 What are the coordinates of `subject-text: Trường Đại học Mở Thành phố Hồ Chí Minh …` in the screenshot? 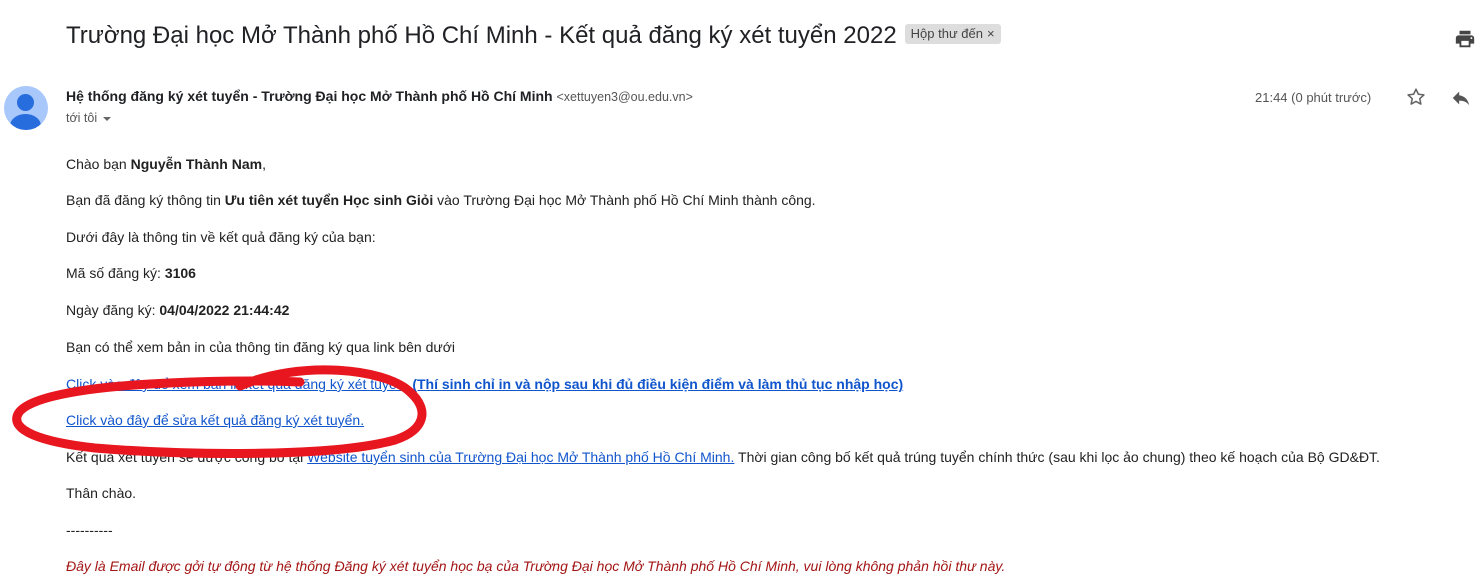 It's located at (481, 35).